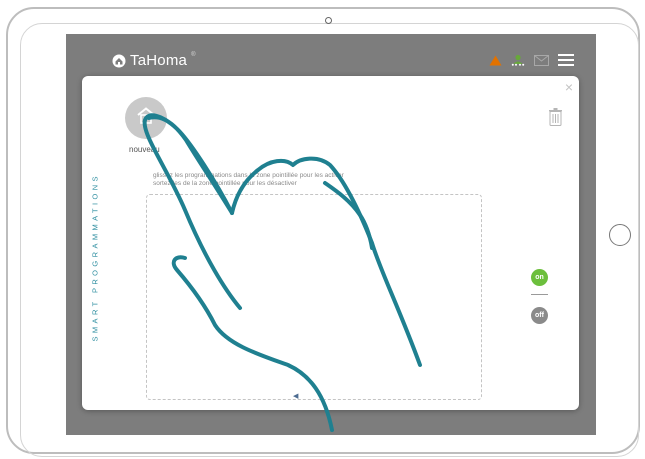  Describe the element at coordinates (495, 60) in the screenshot. I see `alert-icon` at that location.